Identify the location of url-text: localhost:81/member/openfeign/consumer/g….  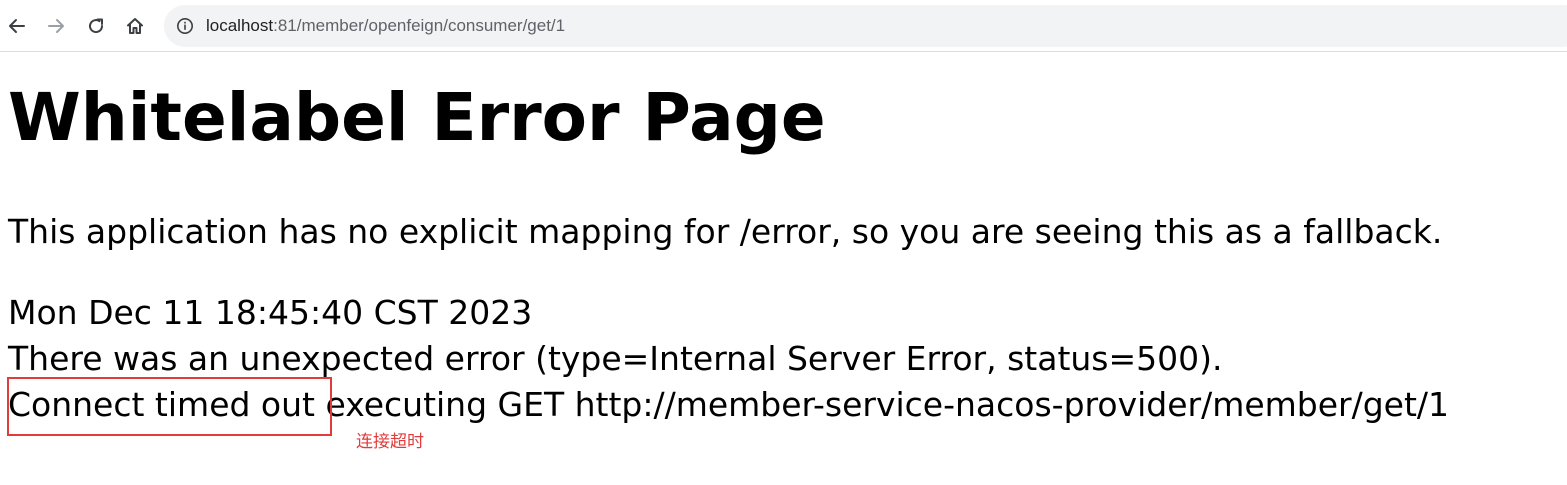
(385, 26).